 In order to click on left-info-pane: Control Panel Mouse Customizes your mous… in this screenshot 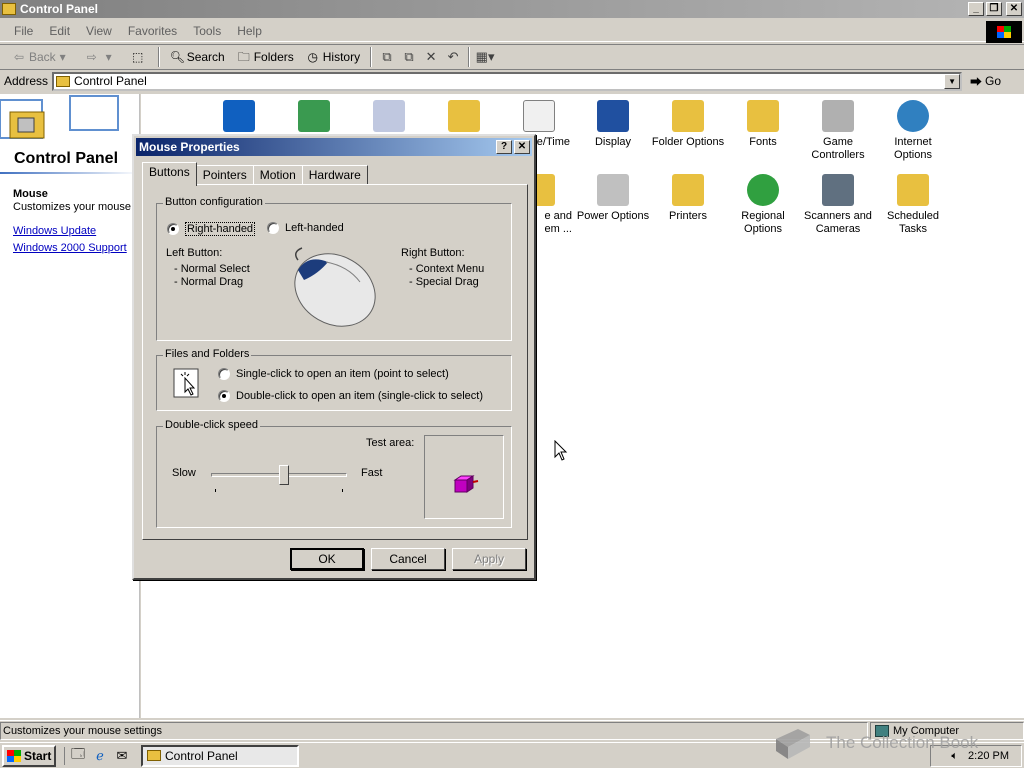, I will do `click(70, 406)`.